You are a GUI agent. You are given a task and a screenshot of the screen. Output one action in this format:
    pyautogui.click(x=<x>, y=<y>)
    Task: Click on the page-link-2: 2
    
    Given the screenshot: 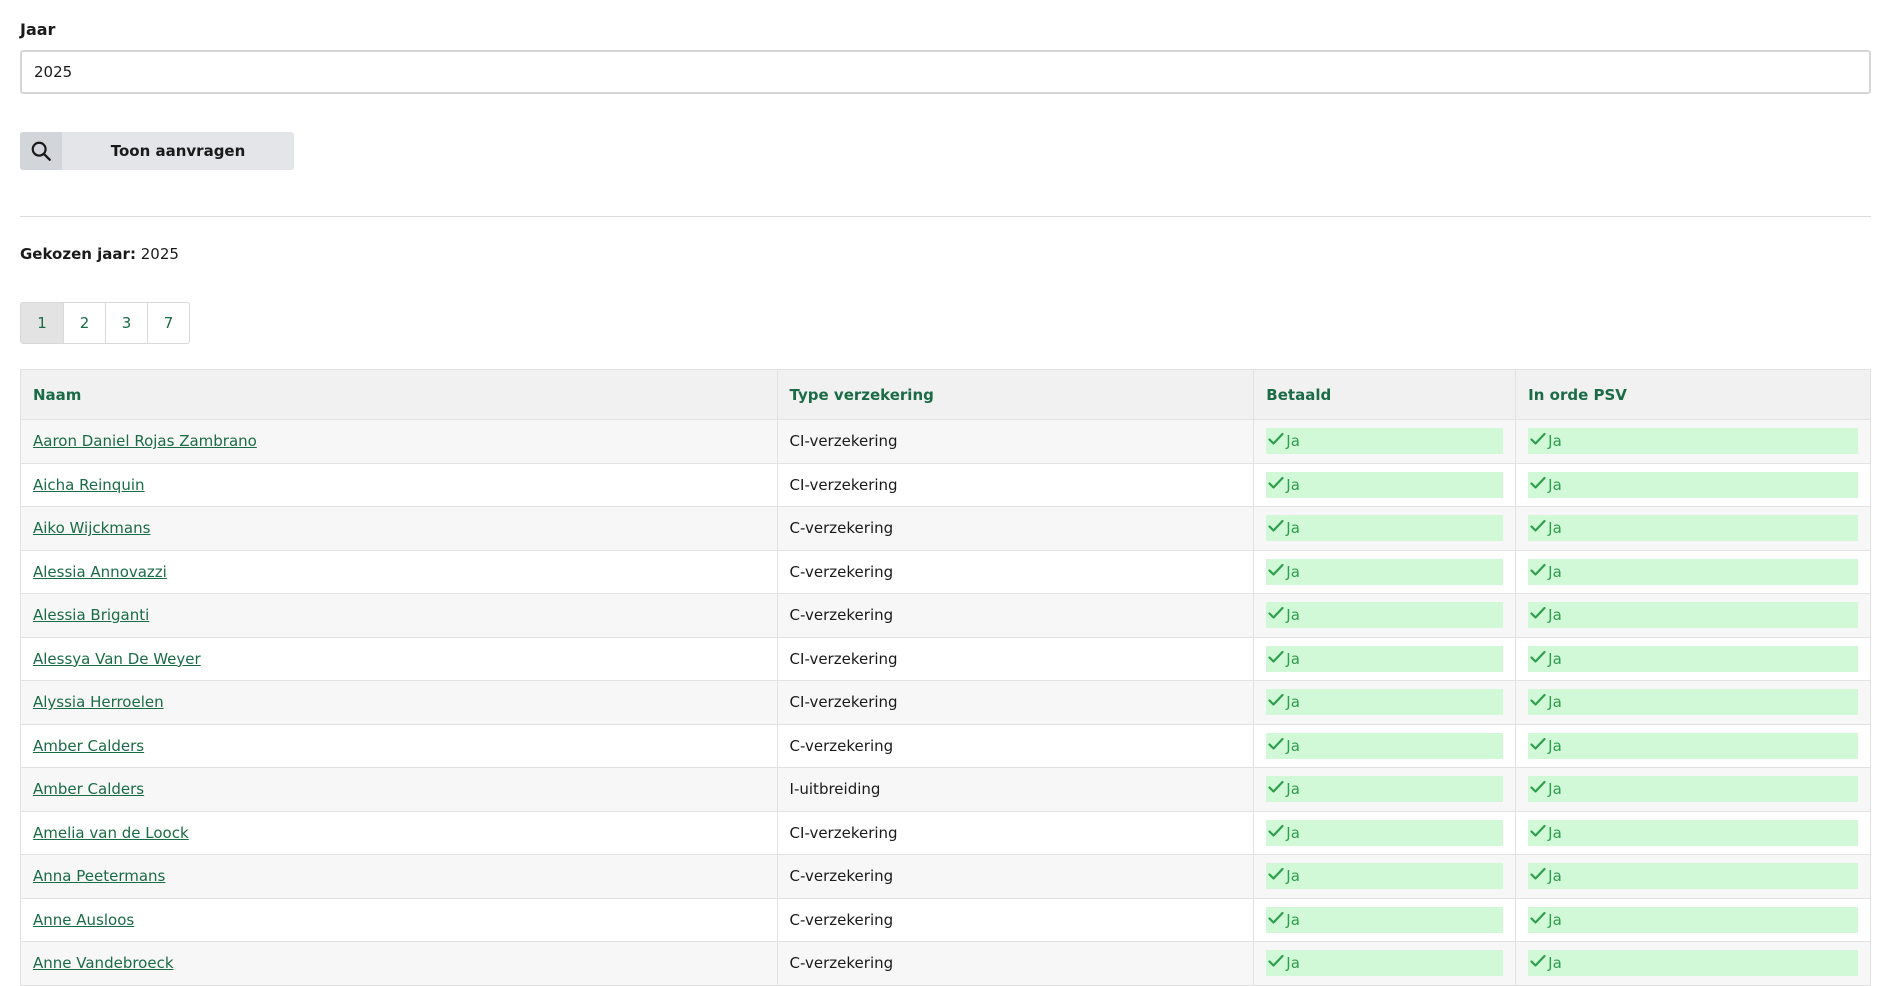 What is the action you would take?
    pyautogui.click(x=84, y=323)
    